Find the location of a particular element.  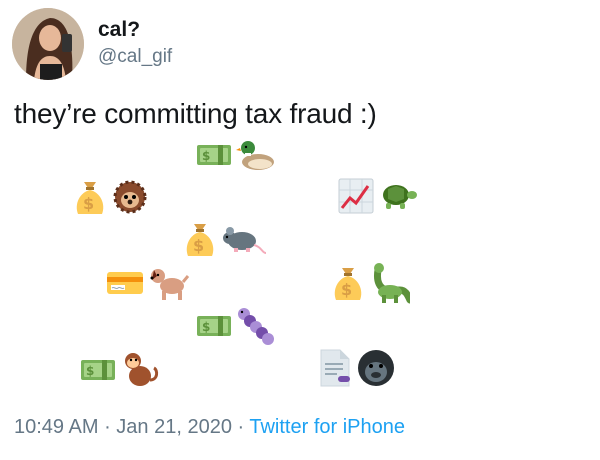

tweet-source-link: Twitter for iPhone is located at coordinates (327, 427).